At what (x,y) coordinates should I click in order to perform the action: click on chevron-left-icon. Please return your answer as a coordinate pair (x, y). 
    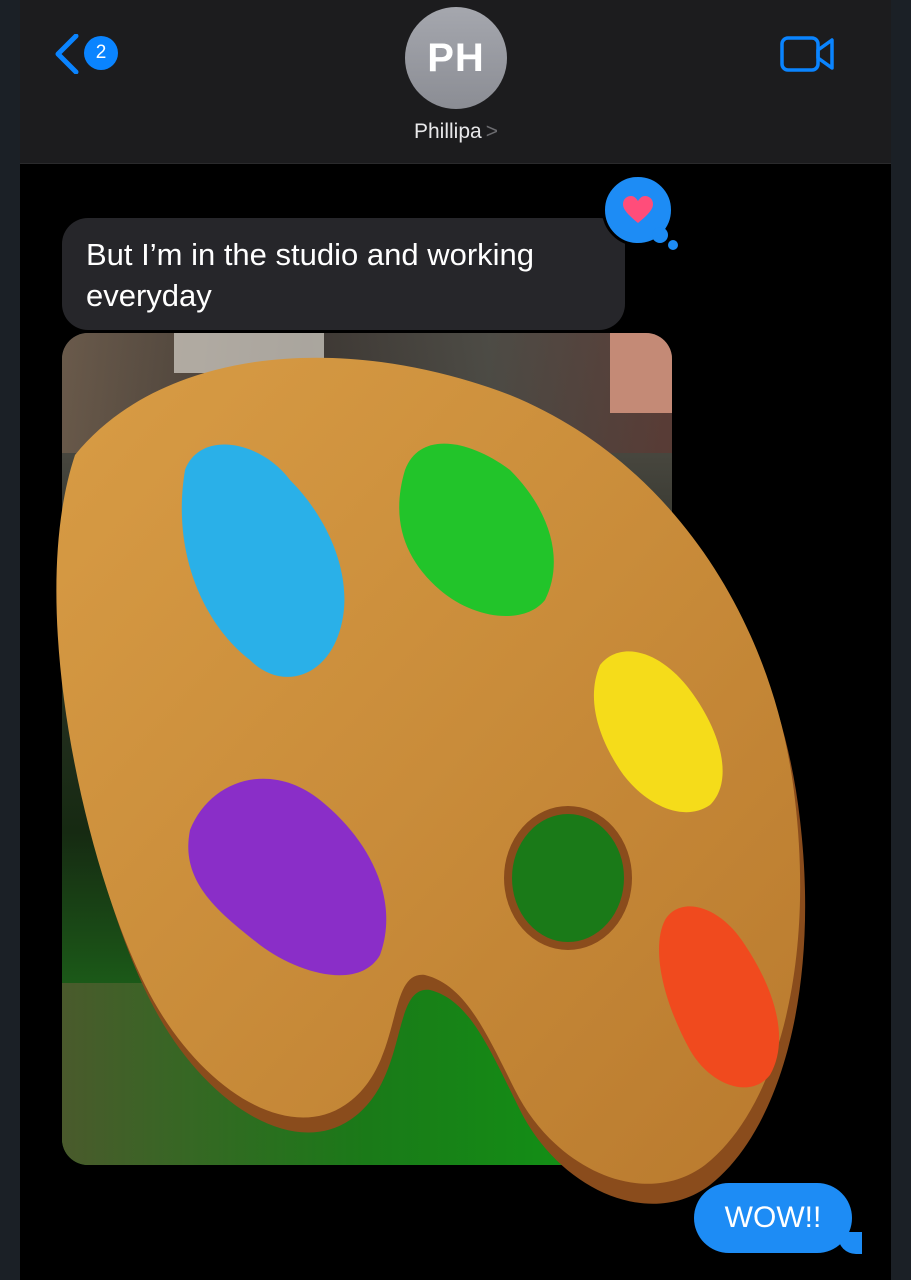
    Looking at the image, I should click on (67, 54).